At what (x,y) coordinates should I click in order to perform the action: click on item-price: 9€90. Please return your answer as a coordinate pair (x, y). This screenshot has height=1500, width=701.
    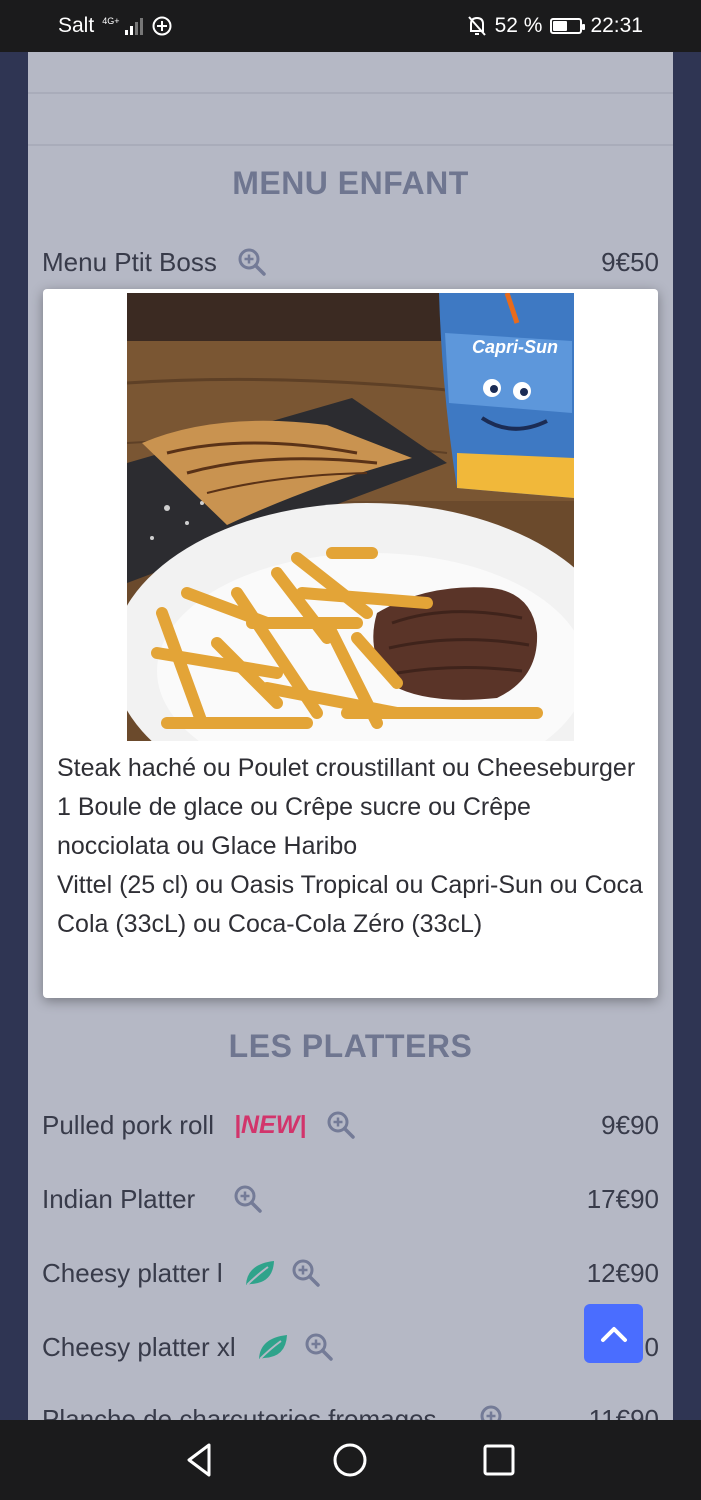
    Looking at the image, I should click on (630, 1124).